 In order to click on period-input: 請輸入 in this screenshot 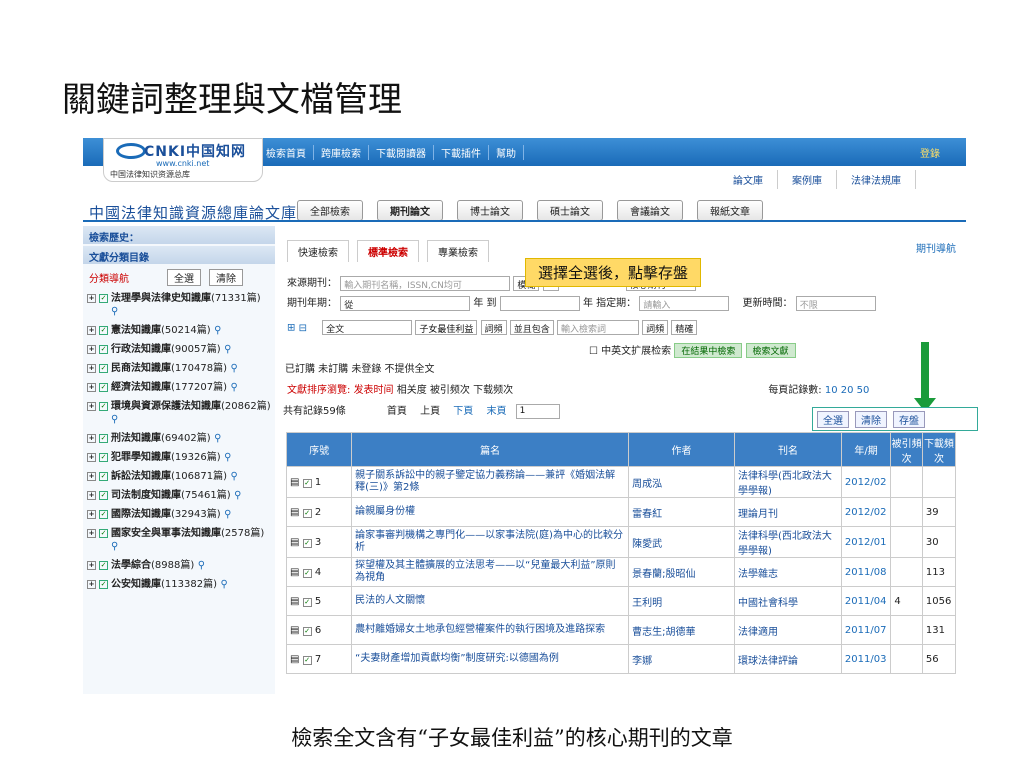, I will do `click(684, 303)`.